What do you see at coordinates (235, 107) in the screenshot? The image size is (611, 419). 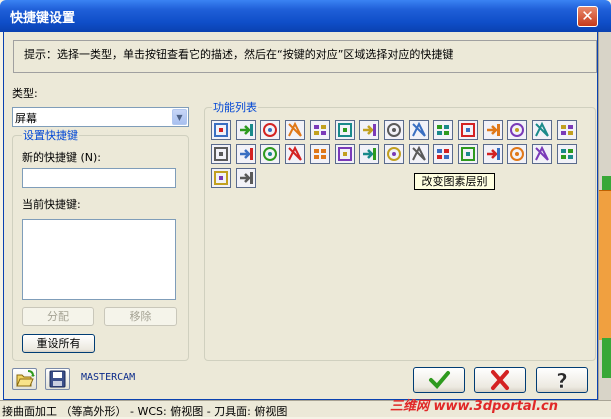 I see `function-list-title: 功能列表` at bounding box center [235, 107].